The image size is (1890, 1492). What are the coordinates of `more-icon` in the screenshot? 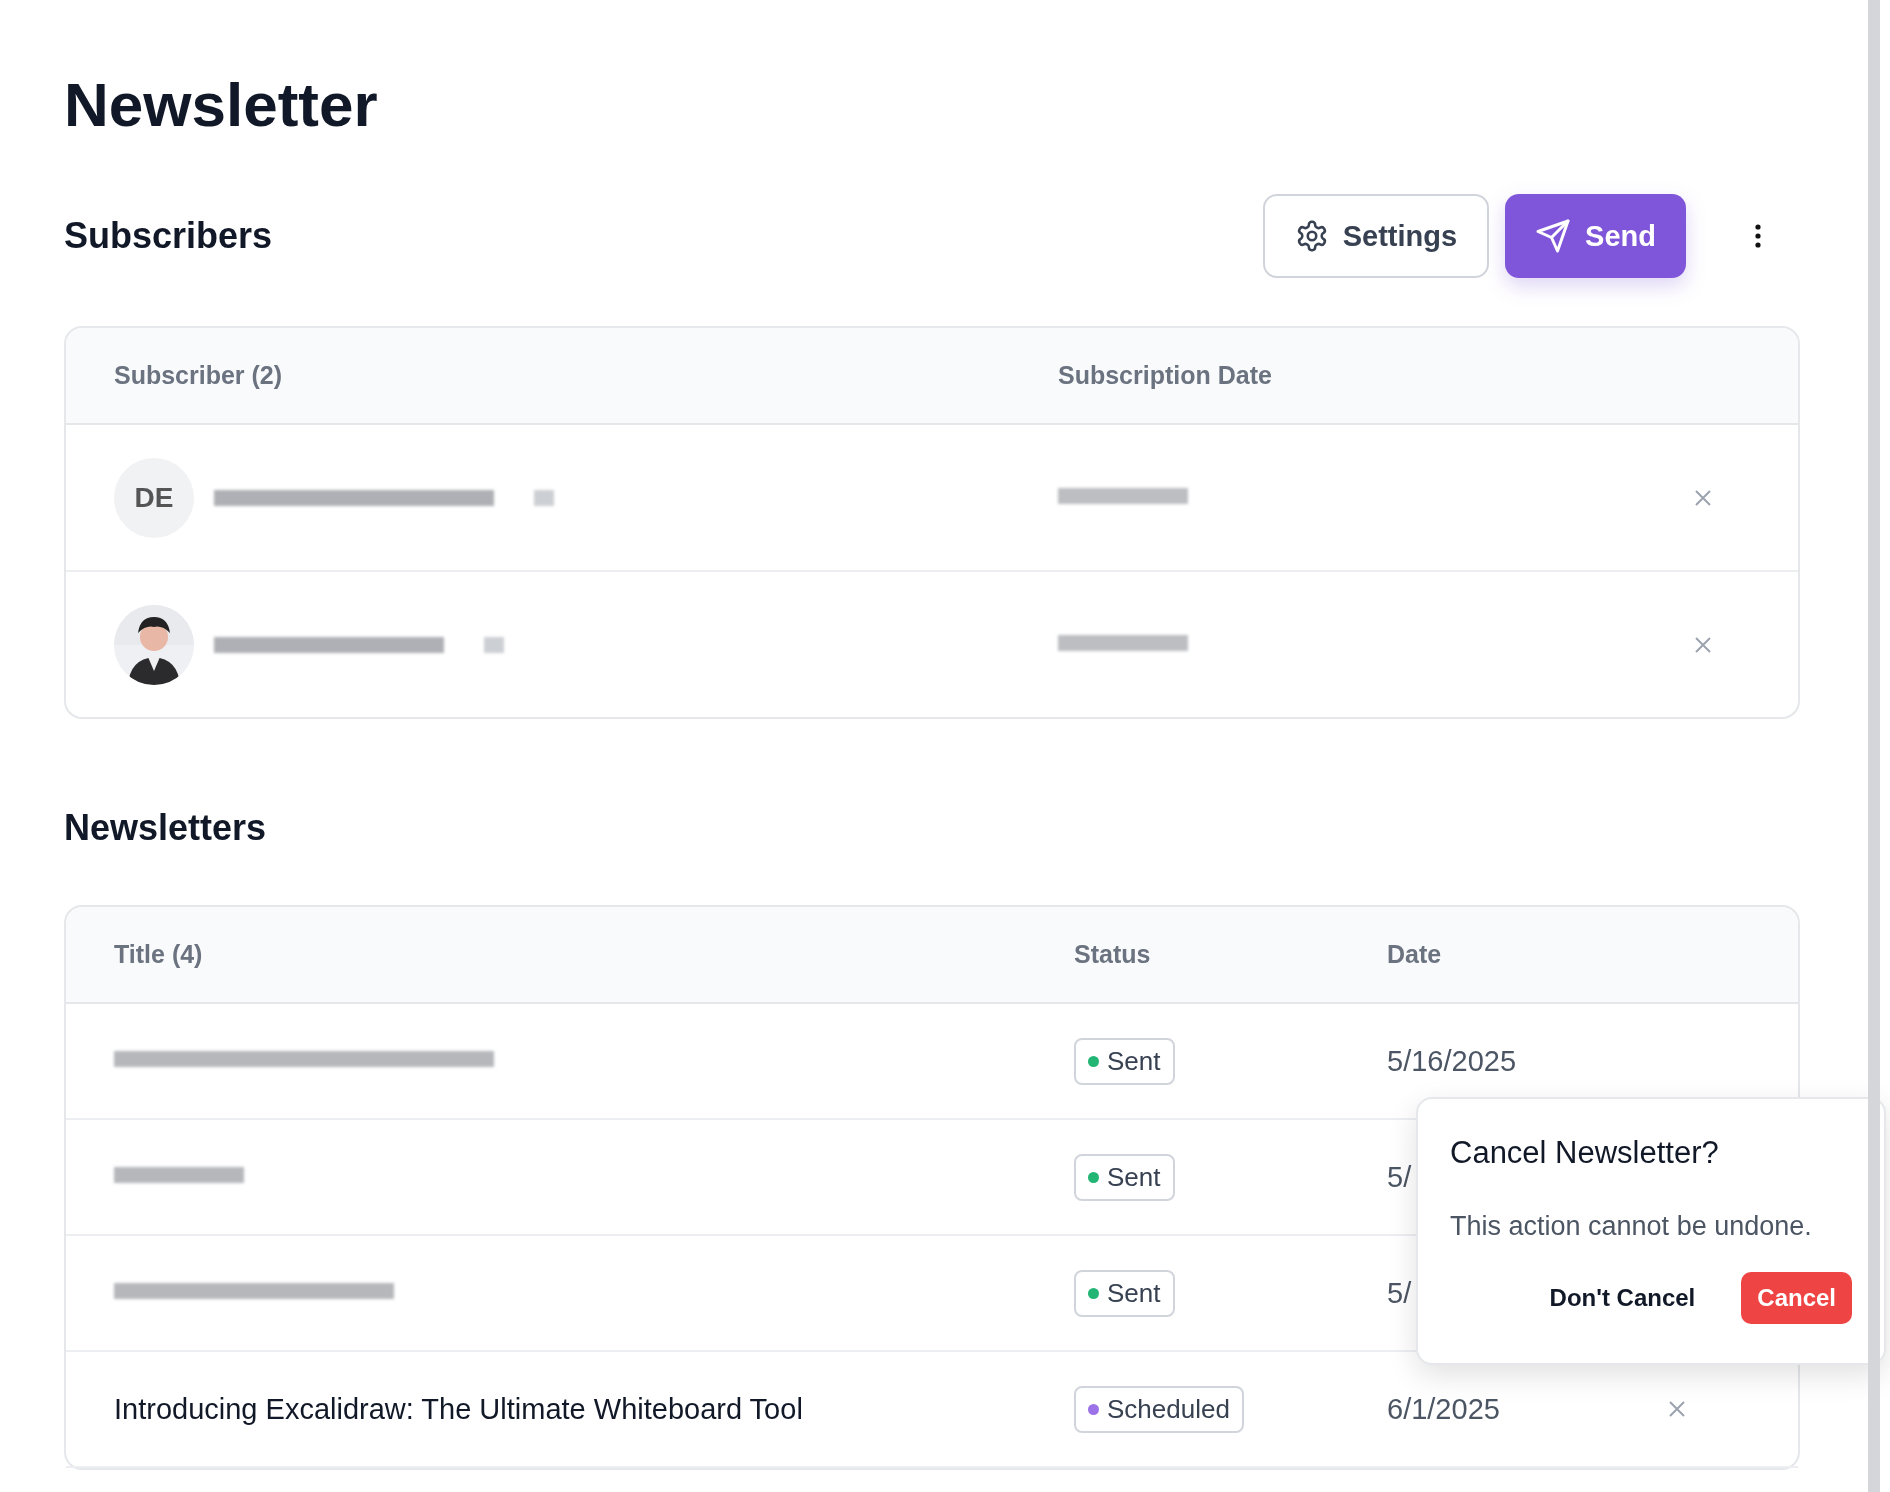 It's located at (1758, 236).